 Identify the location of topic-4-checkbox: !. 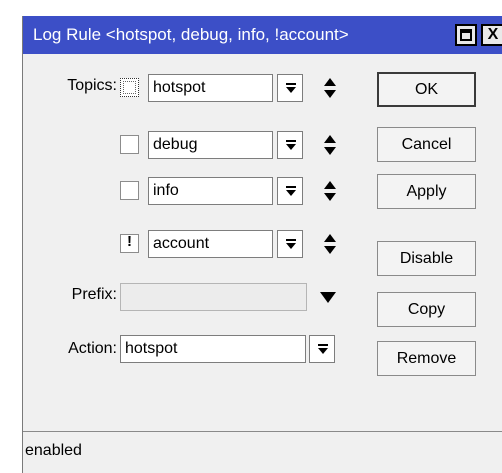
(129, 243).